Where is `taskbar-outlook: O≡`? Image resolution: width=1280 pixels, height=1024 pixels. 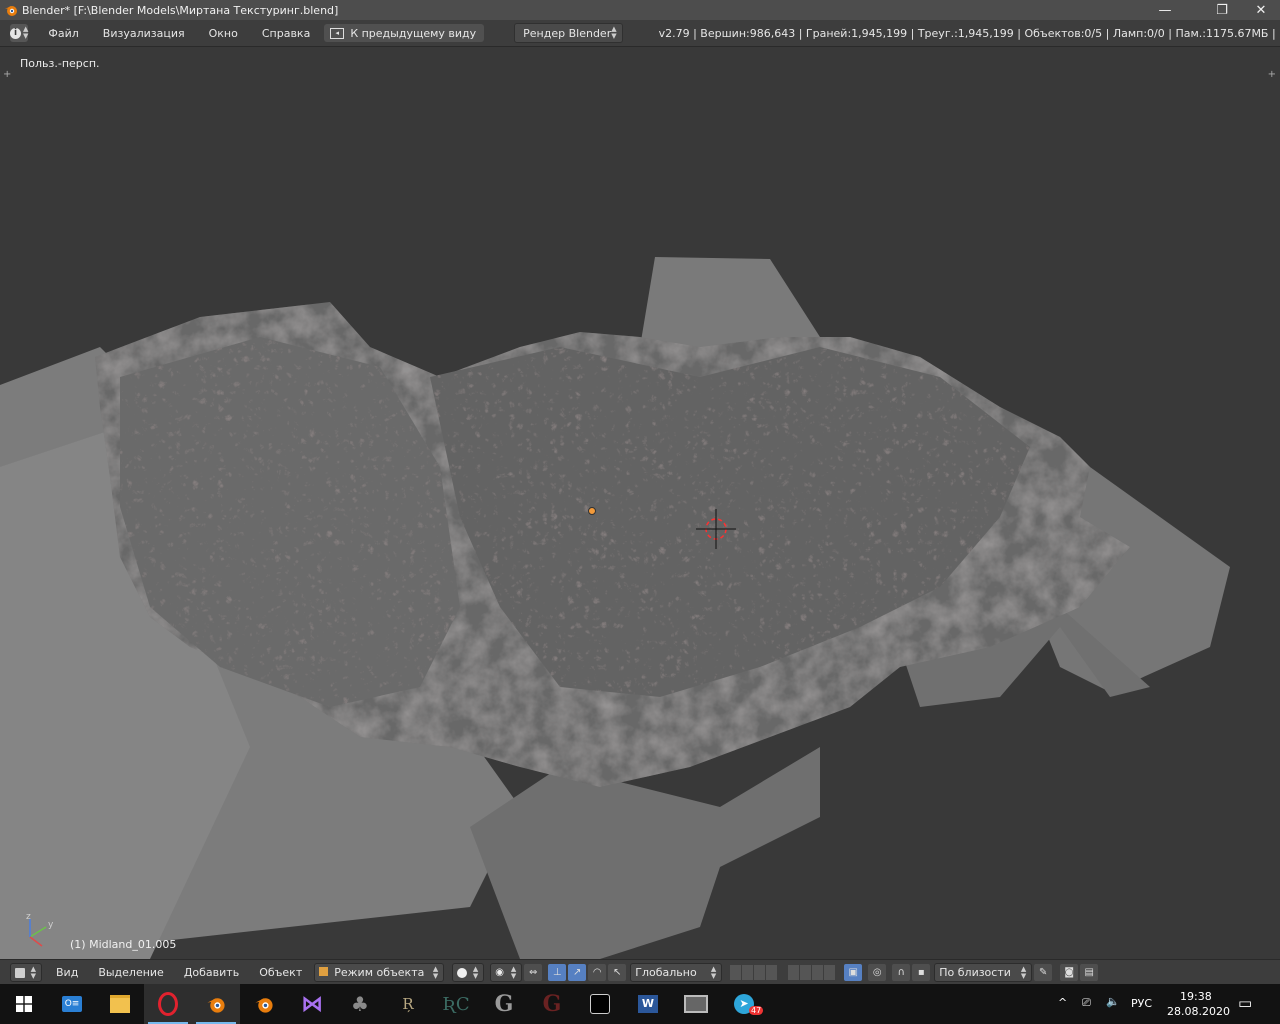
taskbar-outlook: O≡ is located at coordinates (72, 1004).